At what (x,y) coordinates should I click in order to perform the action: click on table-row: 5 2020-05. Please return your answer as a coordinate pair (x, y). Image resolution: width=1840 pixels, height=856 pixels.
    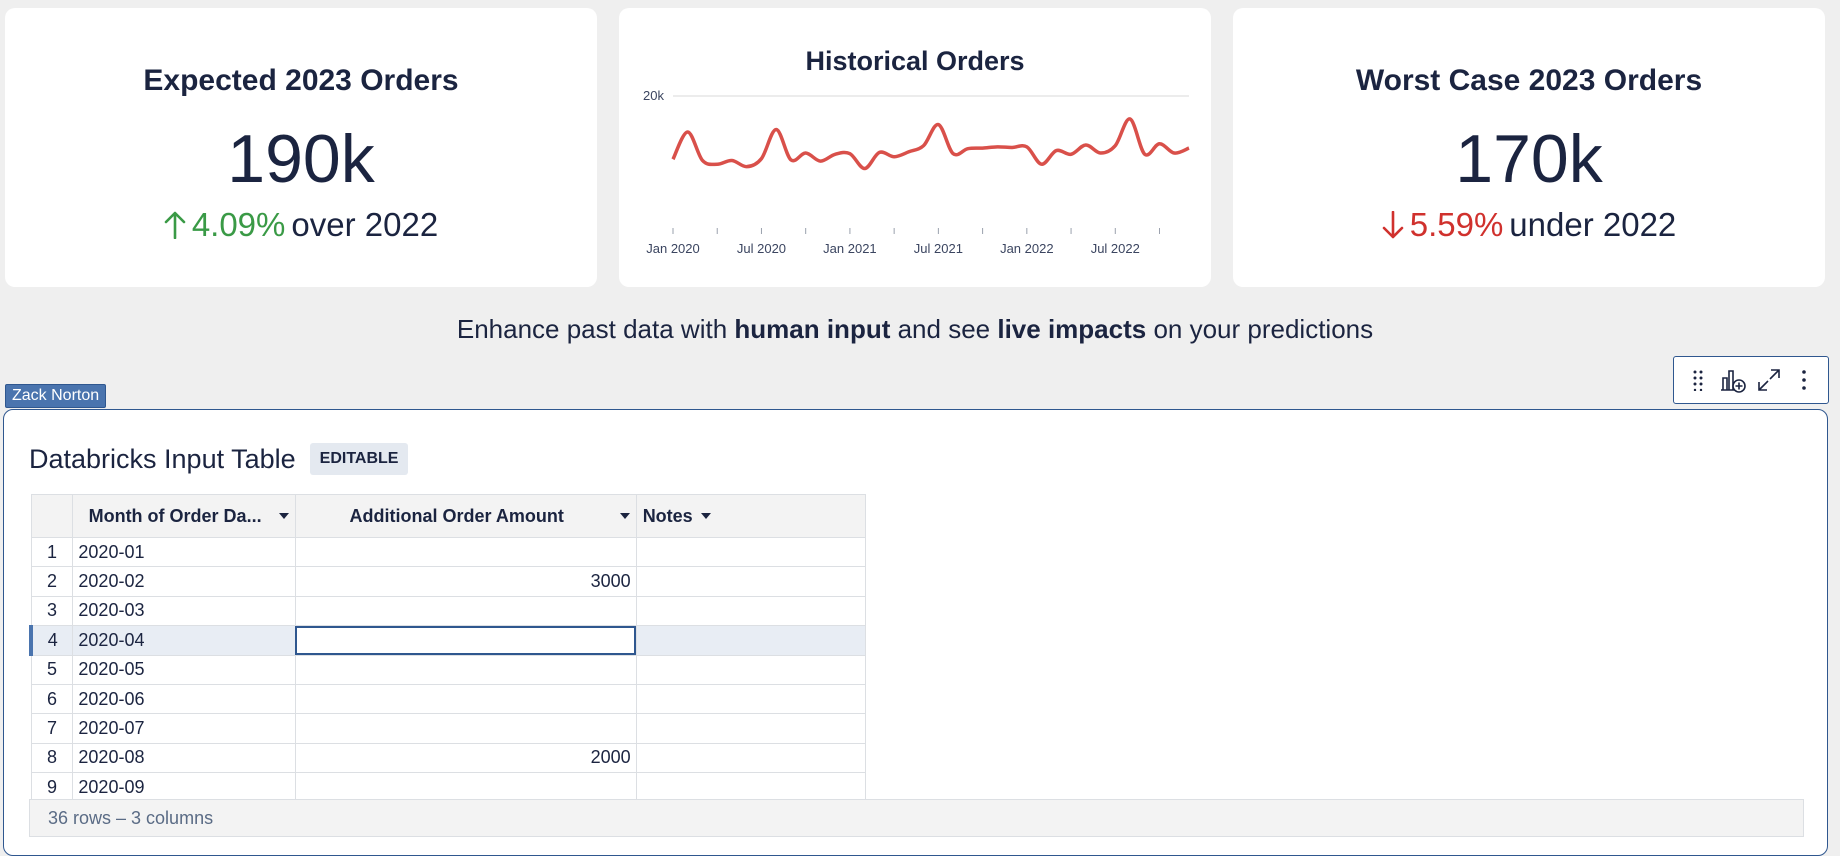
    Looking at the image, I should click on (448, 669).